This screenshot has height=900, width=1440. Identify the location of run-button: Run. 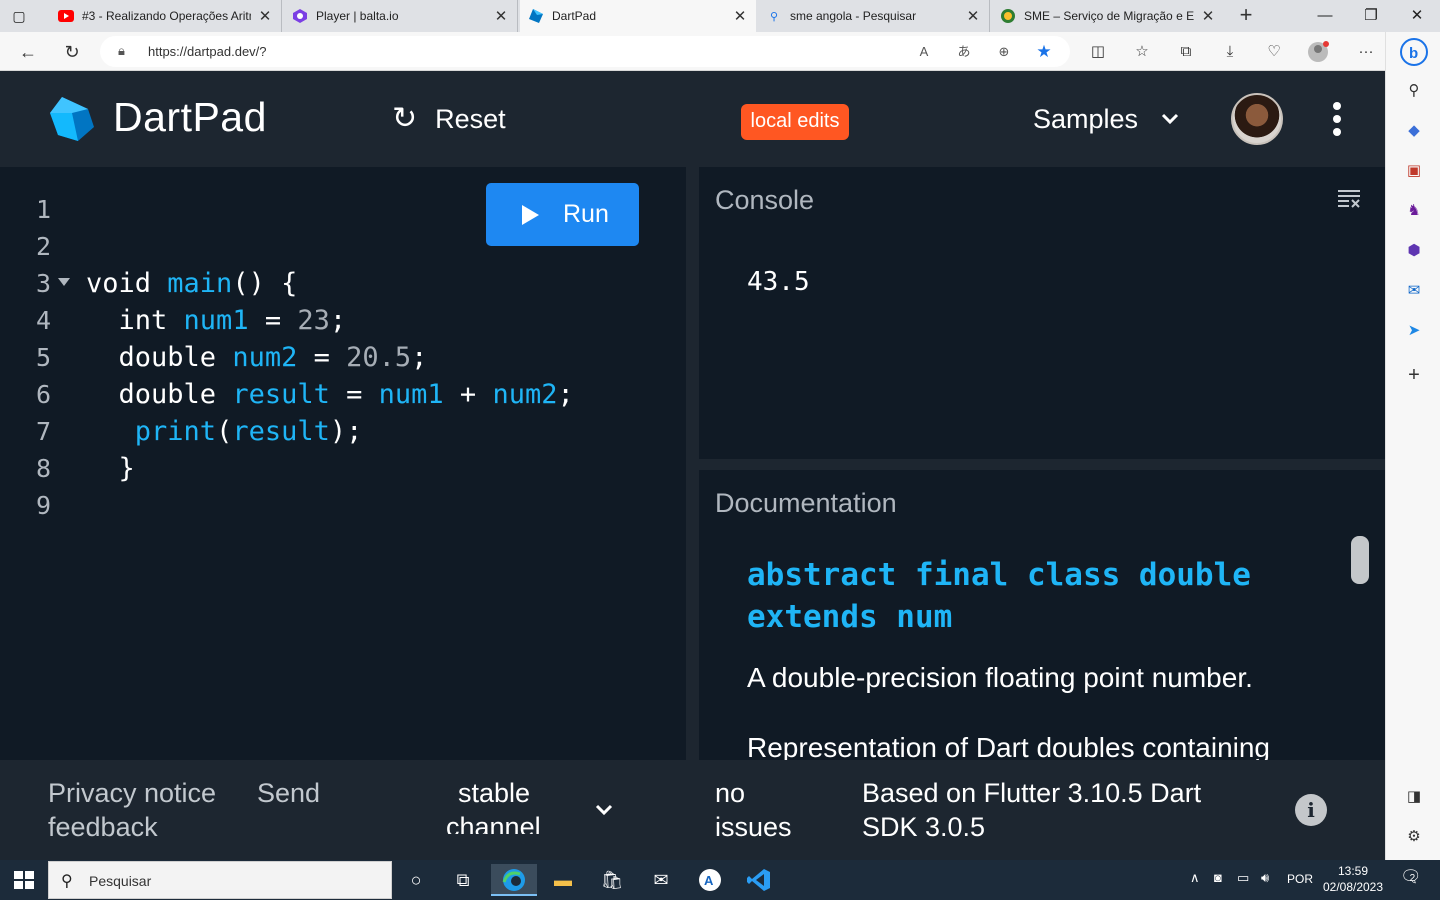
(562, 214).